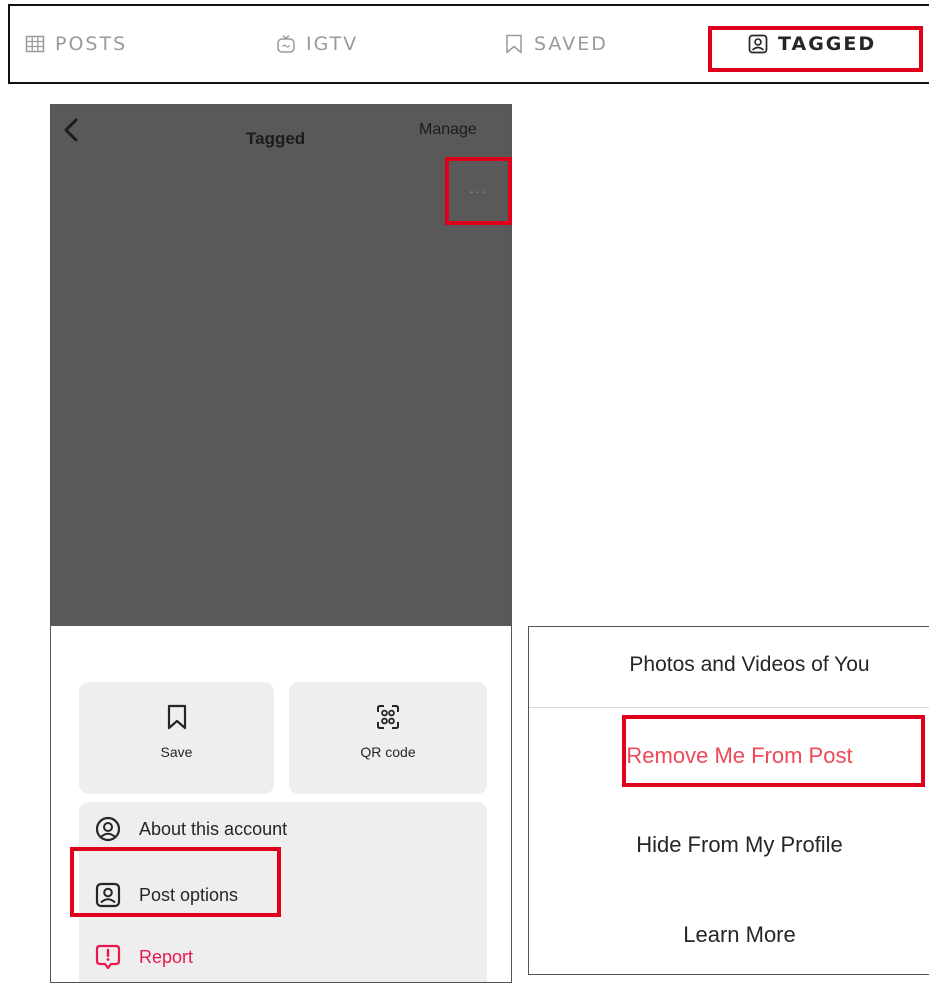 The width and height of the screenshot is (929, 983). What do you see at coordinates (72, 130) in the screenshot?
I see `back-arrow-icon` at bounding box center [72, 130].